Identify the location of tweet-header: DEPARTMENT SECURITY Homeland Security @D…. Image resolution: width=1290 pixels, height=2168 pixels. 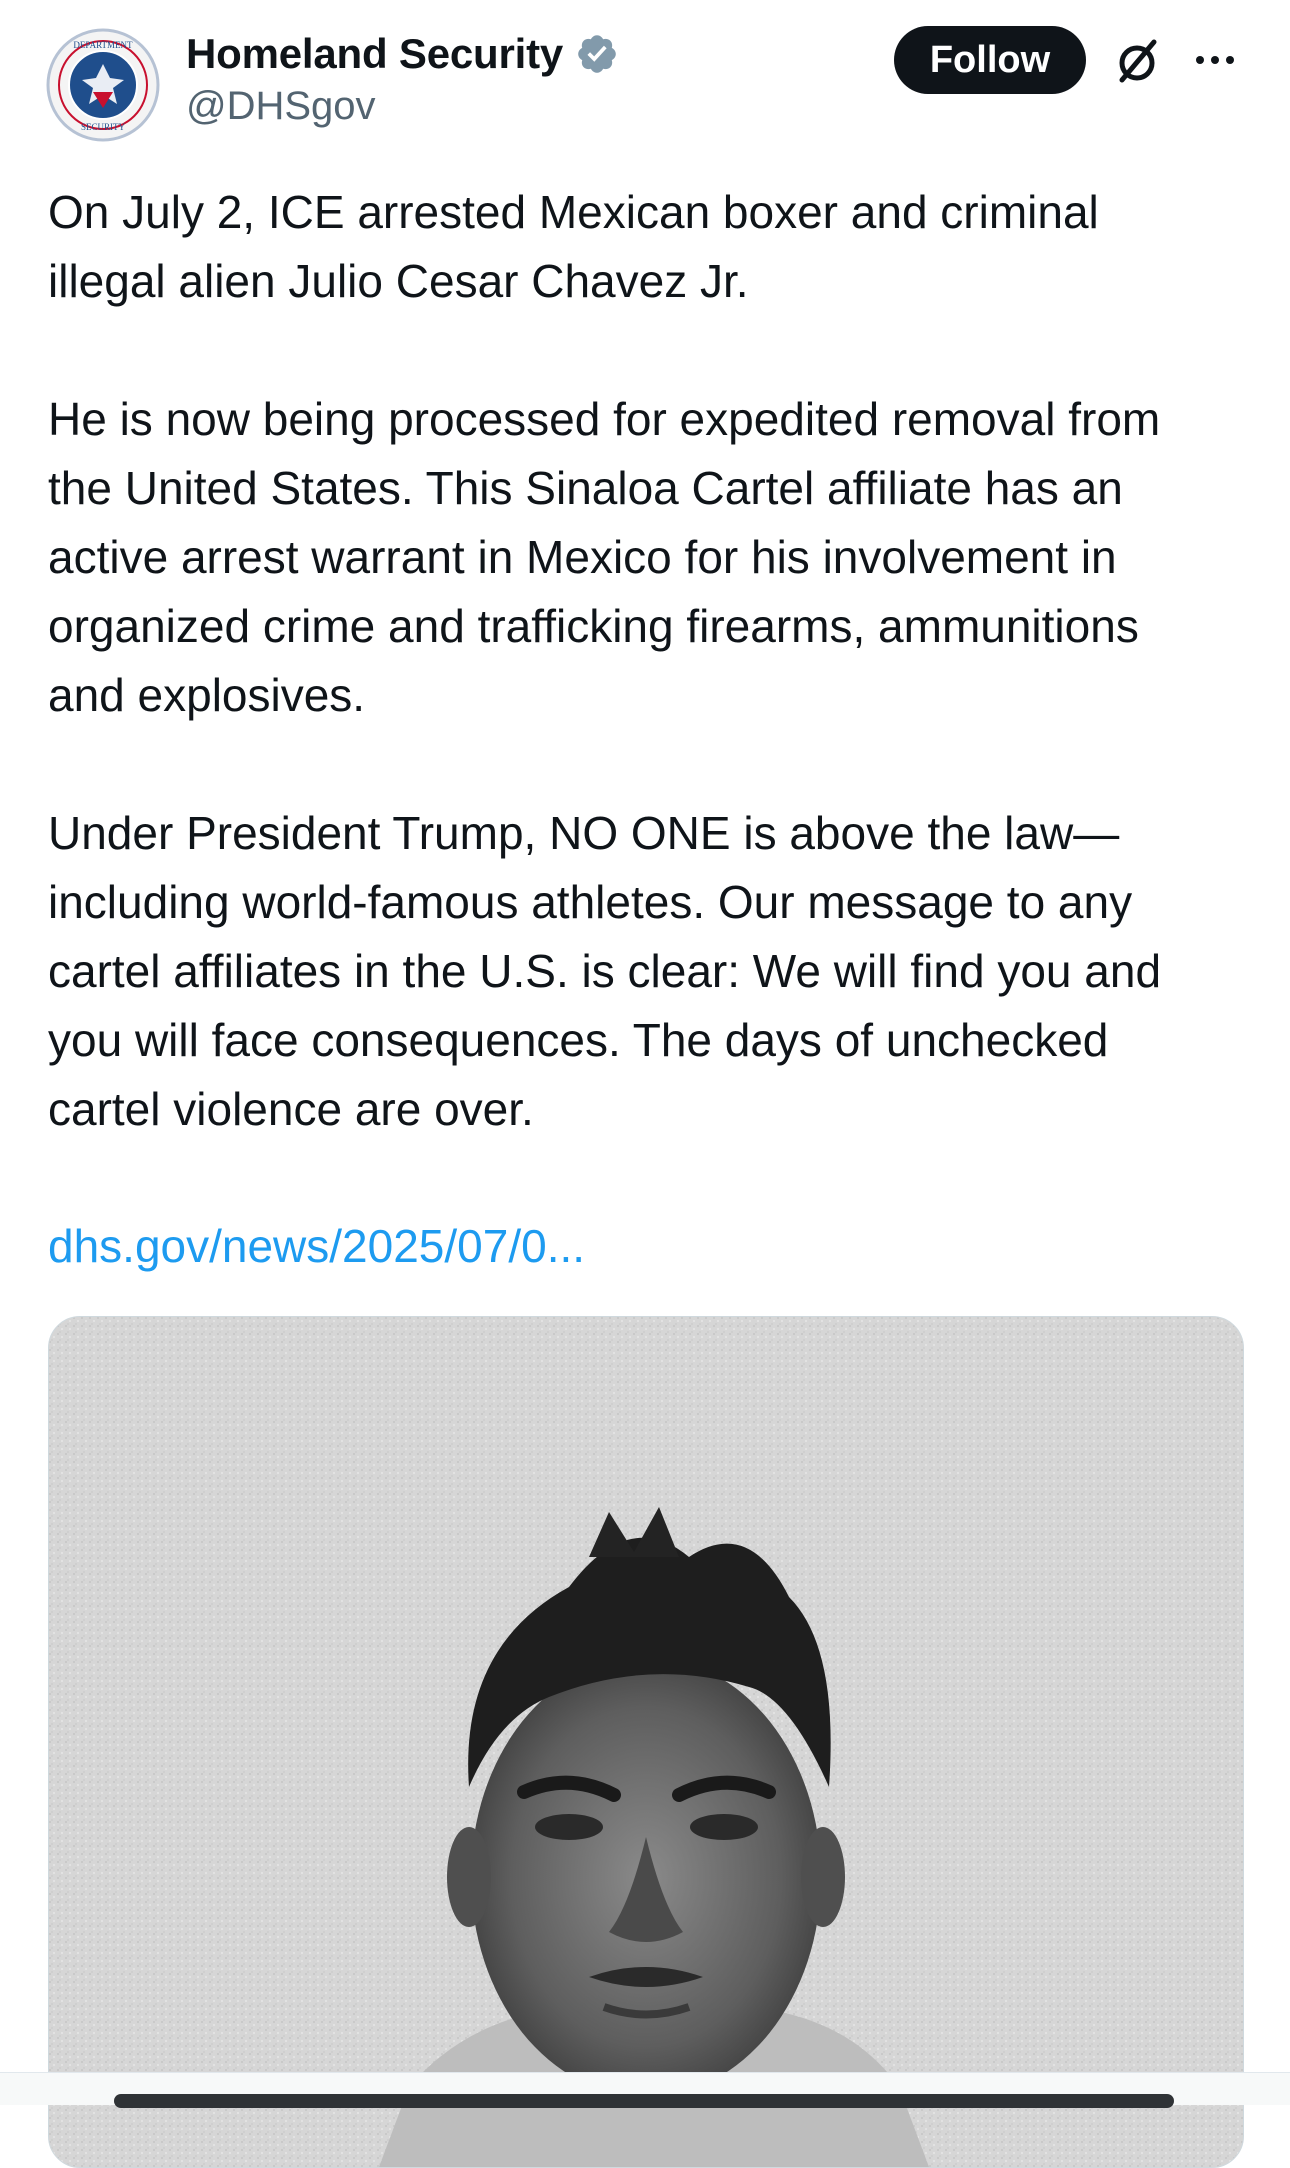
(645, 75).